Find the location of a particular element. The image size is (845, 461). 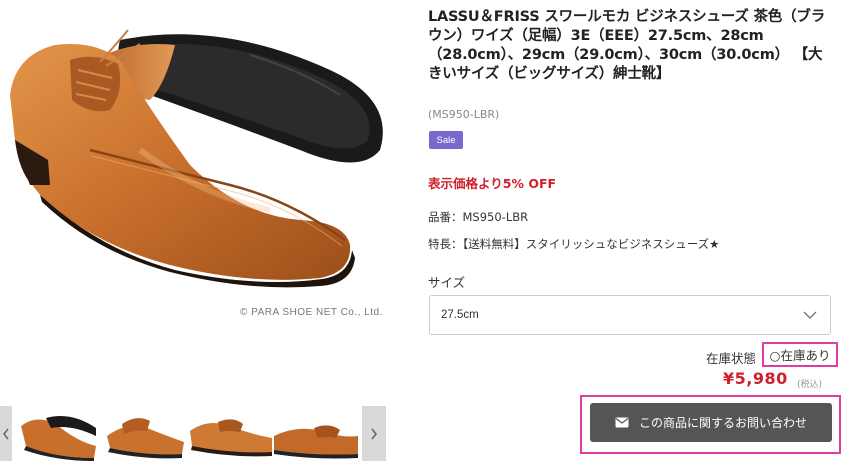

chevron-right-icon is located at coordinates (374, 433).